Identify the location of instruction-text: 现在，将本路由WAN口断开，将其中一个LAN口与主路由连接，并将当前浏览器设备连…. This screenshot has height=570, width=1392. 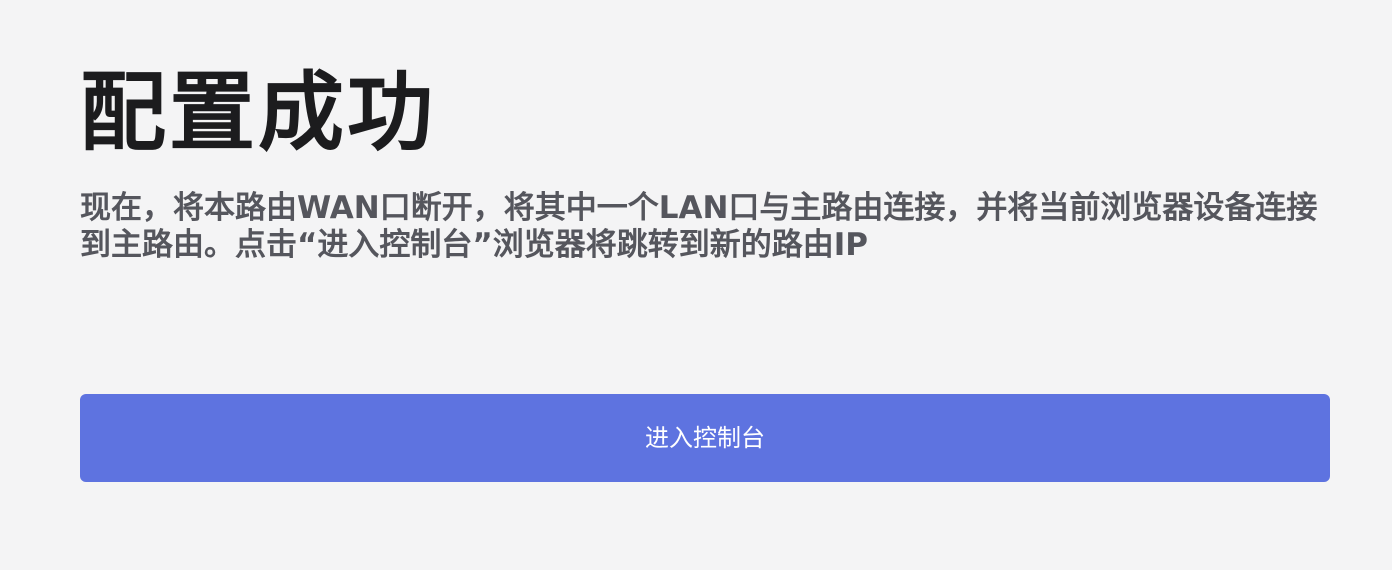
(699, 226).